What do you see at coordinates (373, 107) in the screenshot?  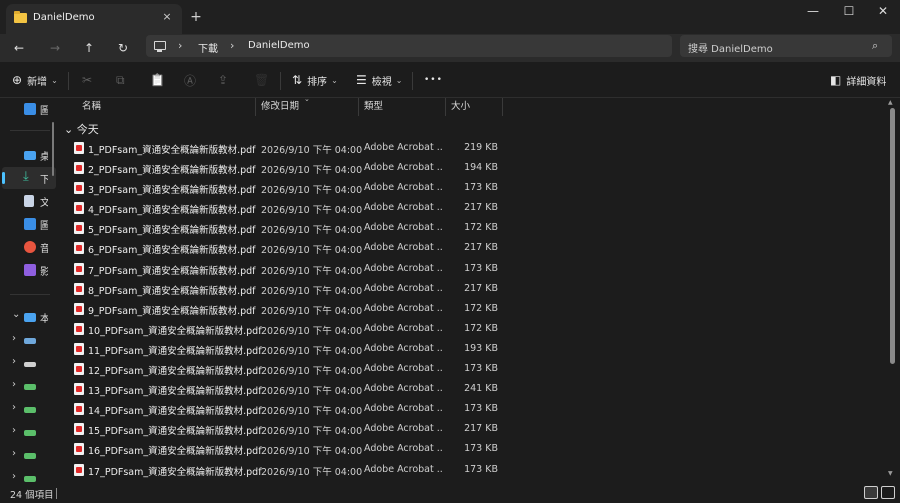 I see `column-header-type: 類型` at bounding box center [373, 107].